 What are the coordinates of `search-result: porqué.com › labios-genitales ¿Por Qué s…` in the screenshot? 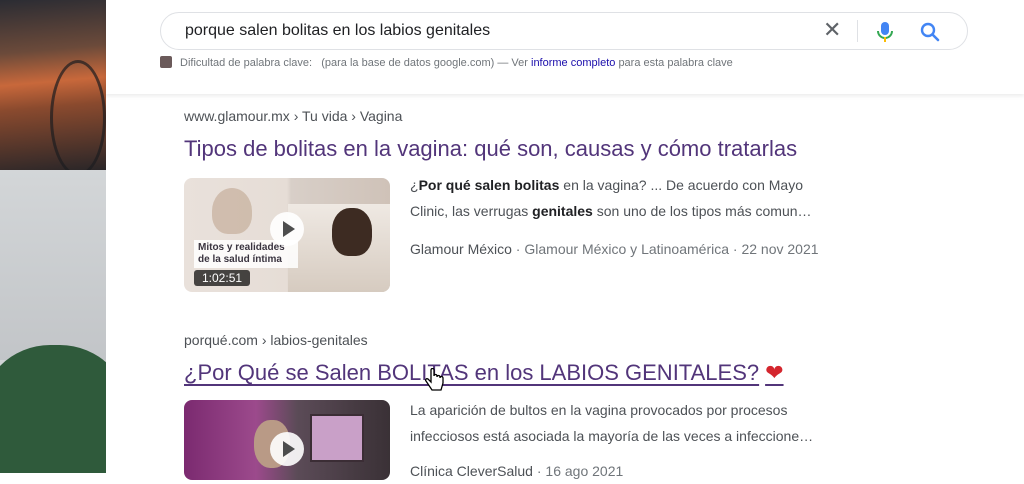 It's located at (484, 359).